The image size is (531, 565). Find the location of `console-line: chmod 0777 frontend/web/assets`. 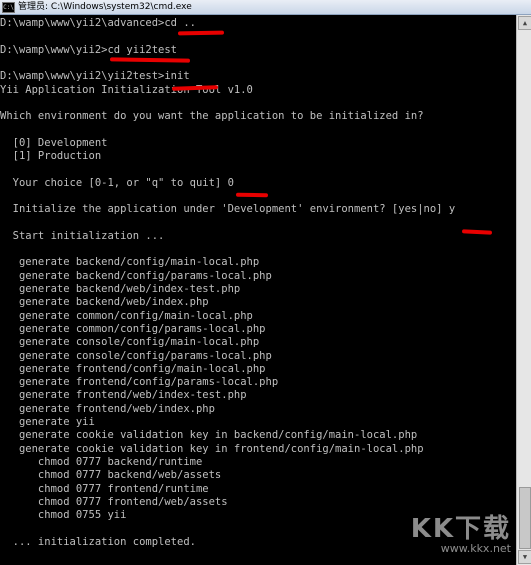

console-line: chmod 0777 frontend/web/assets is located at coordinates (114, 501).